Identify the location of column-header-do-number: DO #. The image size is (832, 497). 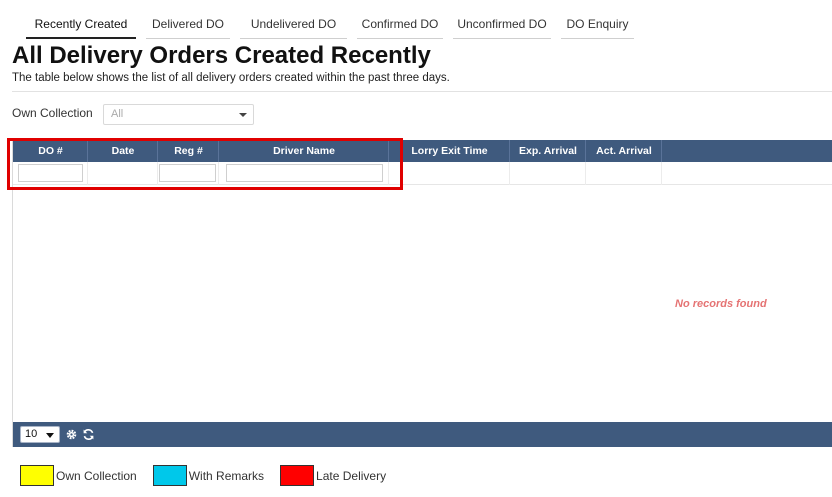
(50, 151).